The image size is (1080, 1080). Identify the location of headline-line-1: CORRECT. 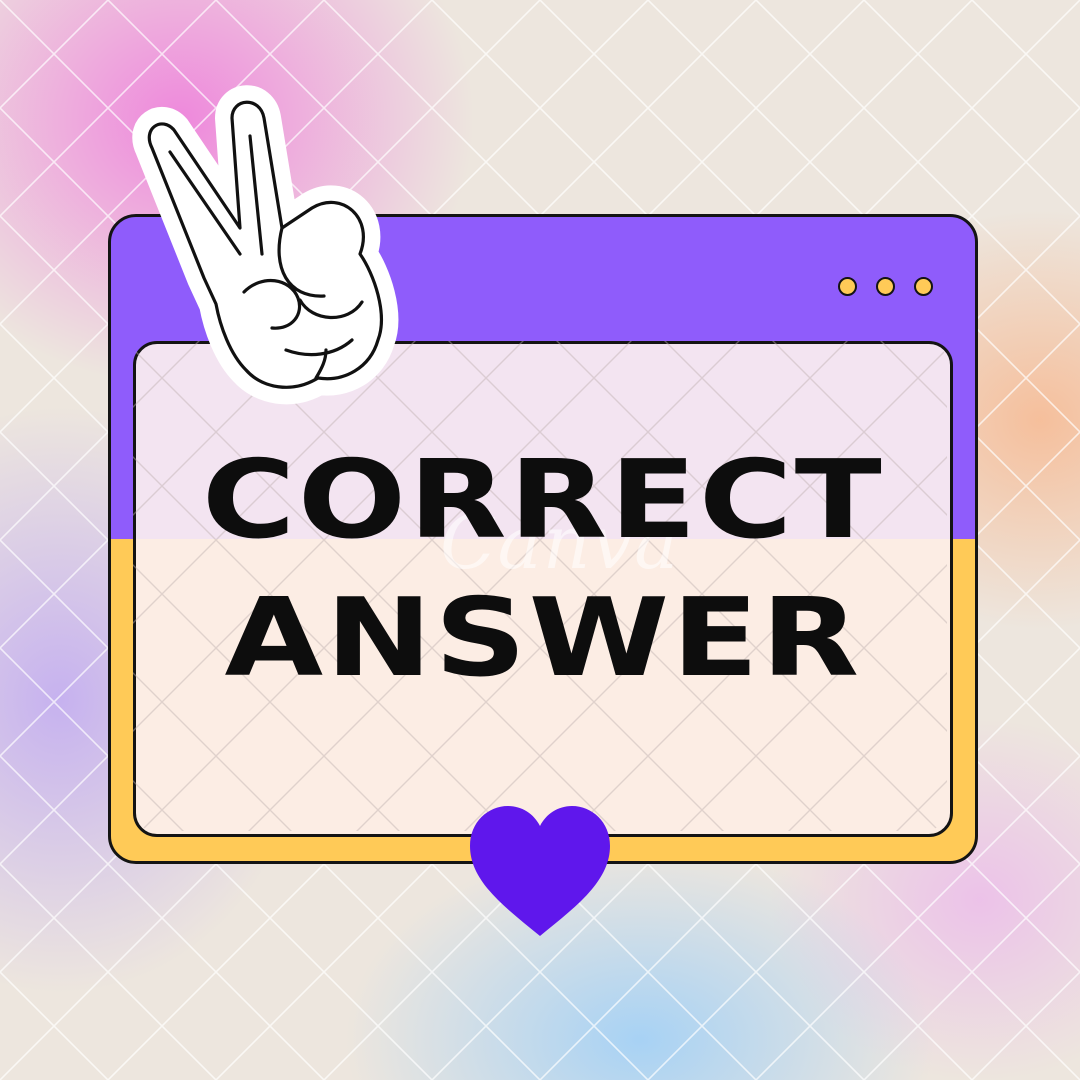
(543, 500).